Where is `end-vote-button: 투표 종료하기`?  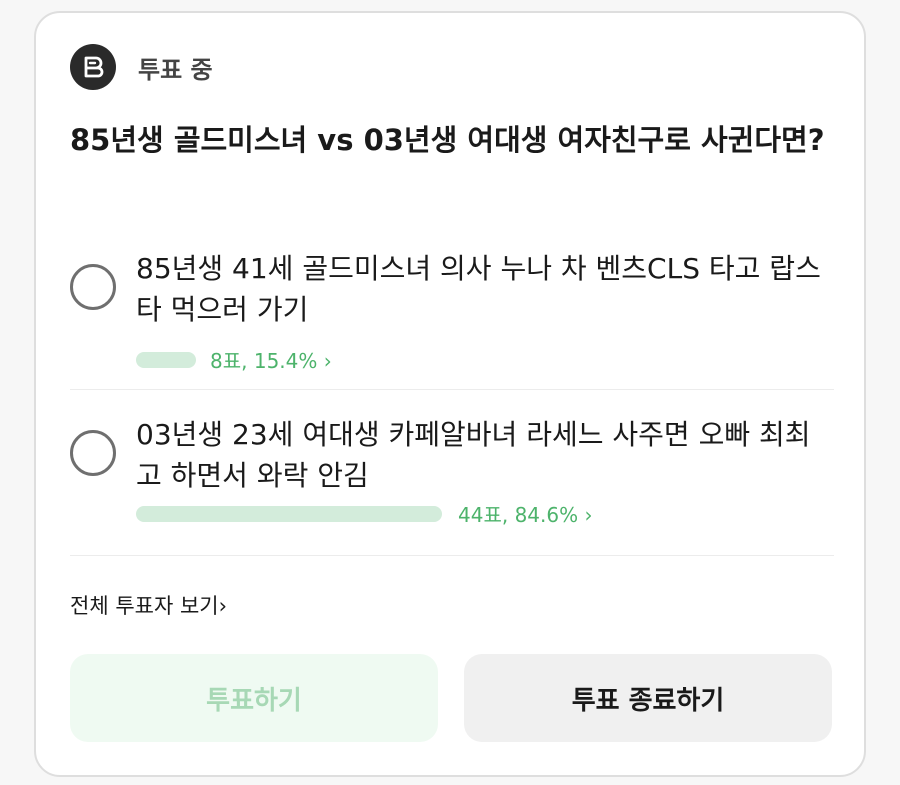 end-vote-button: 투표 종료하기 is located at coordinates (648, 698).